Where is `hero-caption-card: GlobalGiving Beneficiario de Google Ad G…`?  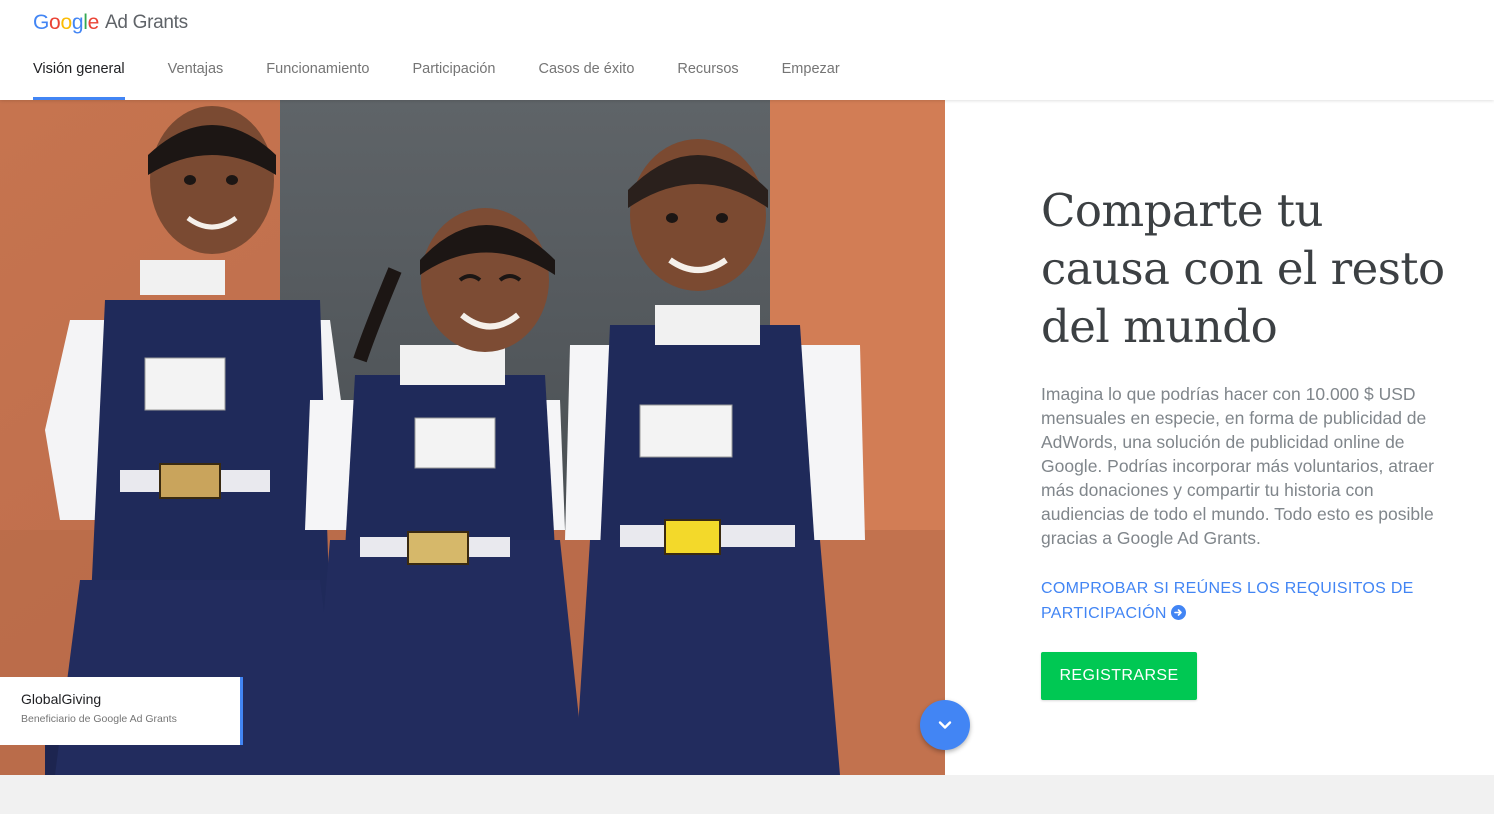 hero-caption-card: GlobalGiving Beneficiario de Google Ad G… is located at coordinates (121, 711).